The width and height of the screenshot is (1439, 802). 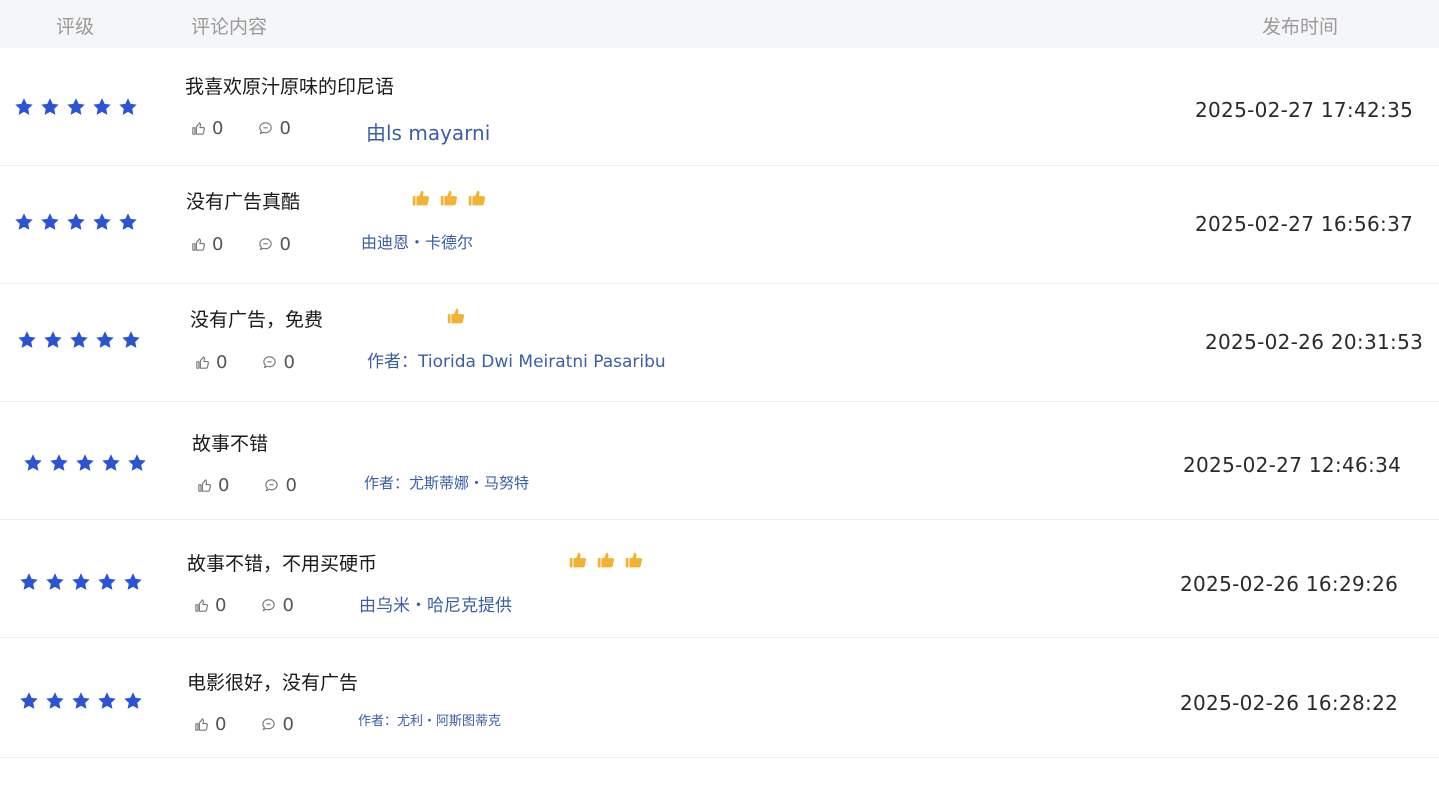 I want to click on review-text: 故事不错, so click(x=230, y=444).